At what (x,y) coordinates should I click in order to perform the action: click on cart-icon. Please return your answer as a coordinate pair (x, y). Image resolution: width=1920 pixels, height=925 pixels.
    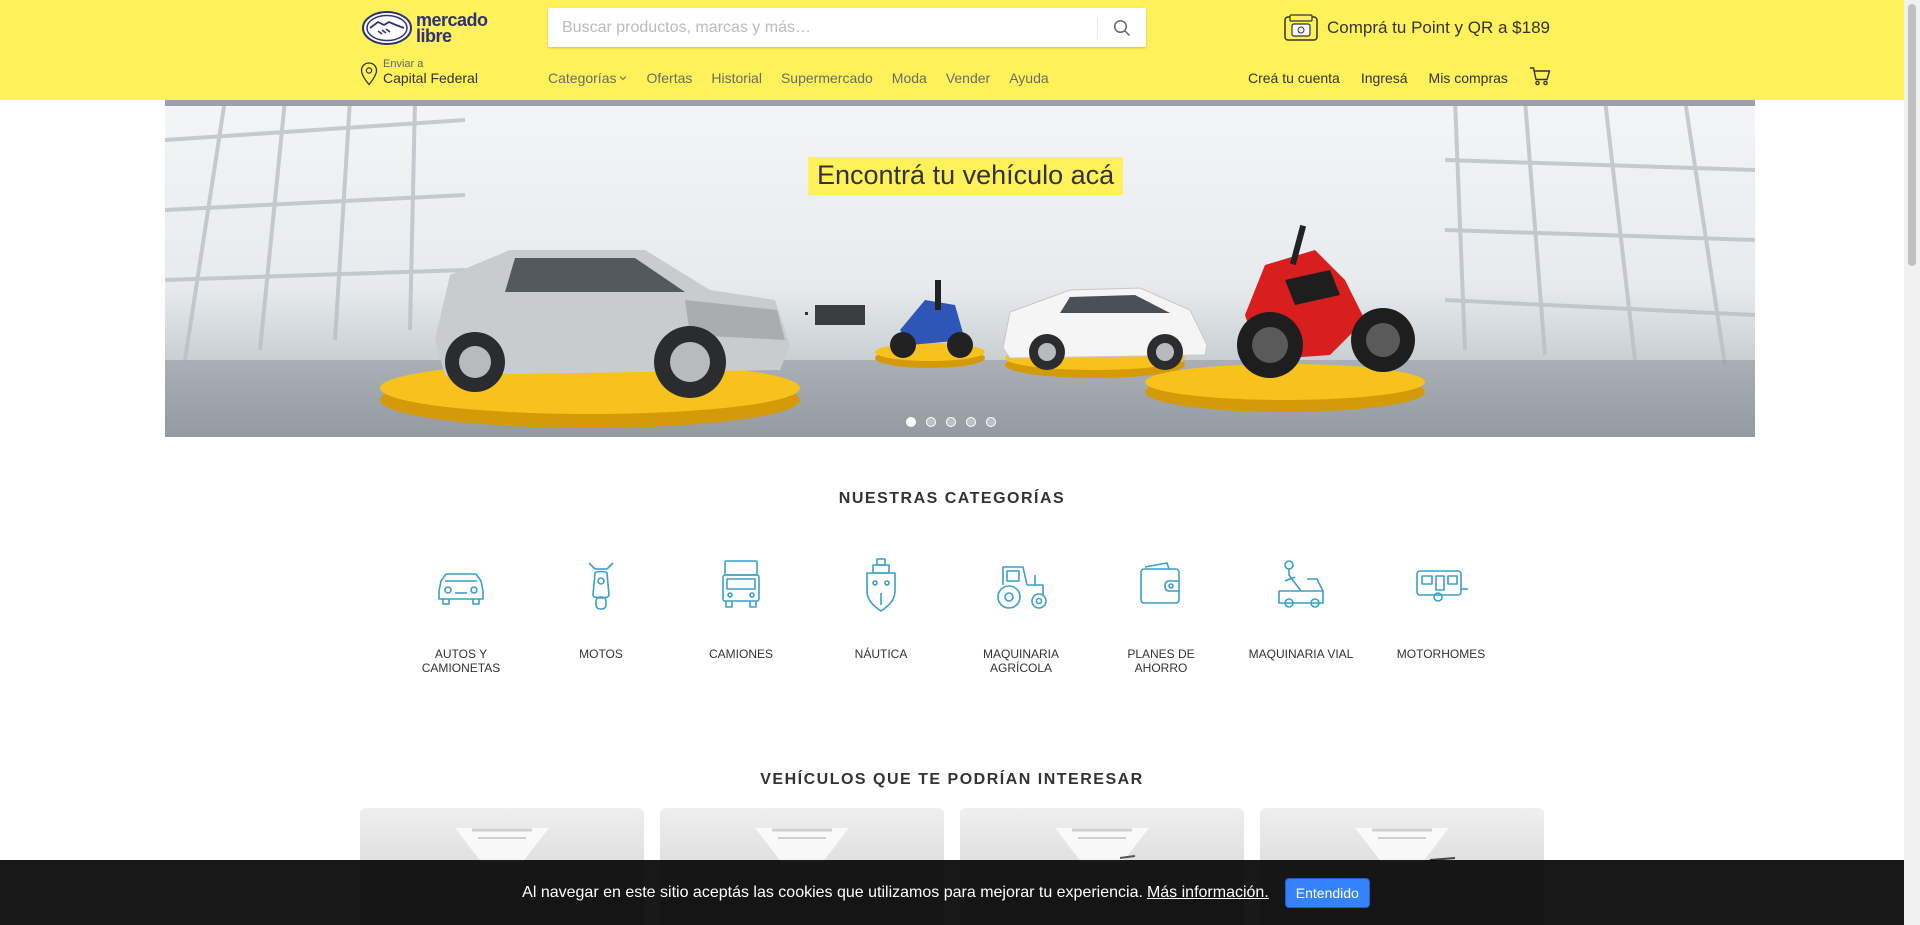
    Looking at the image, I should click on (1540, 76).